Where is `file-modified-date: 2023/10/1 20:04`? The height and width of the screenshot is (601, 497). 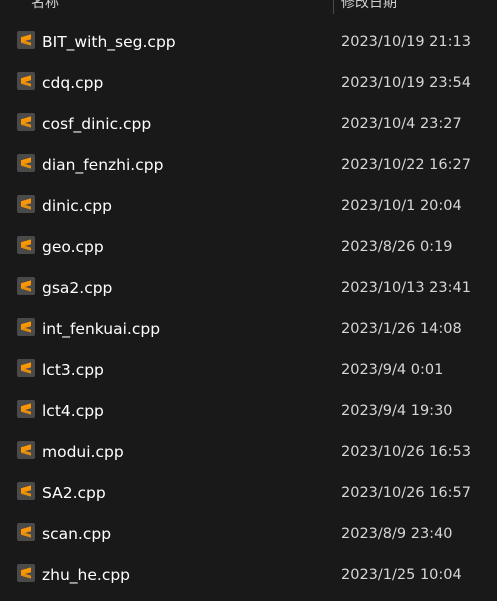
file-modified-date: 2023/10/1 20:04 is located at coordinates (401, 206).